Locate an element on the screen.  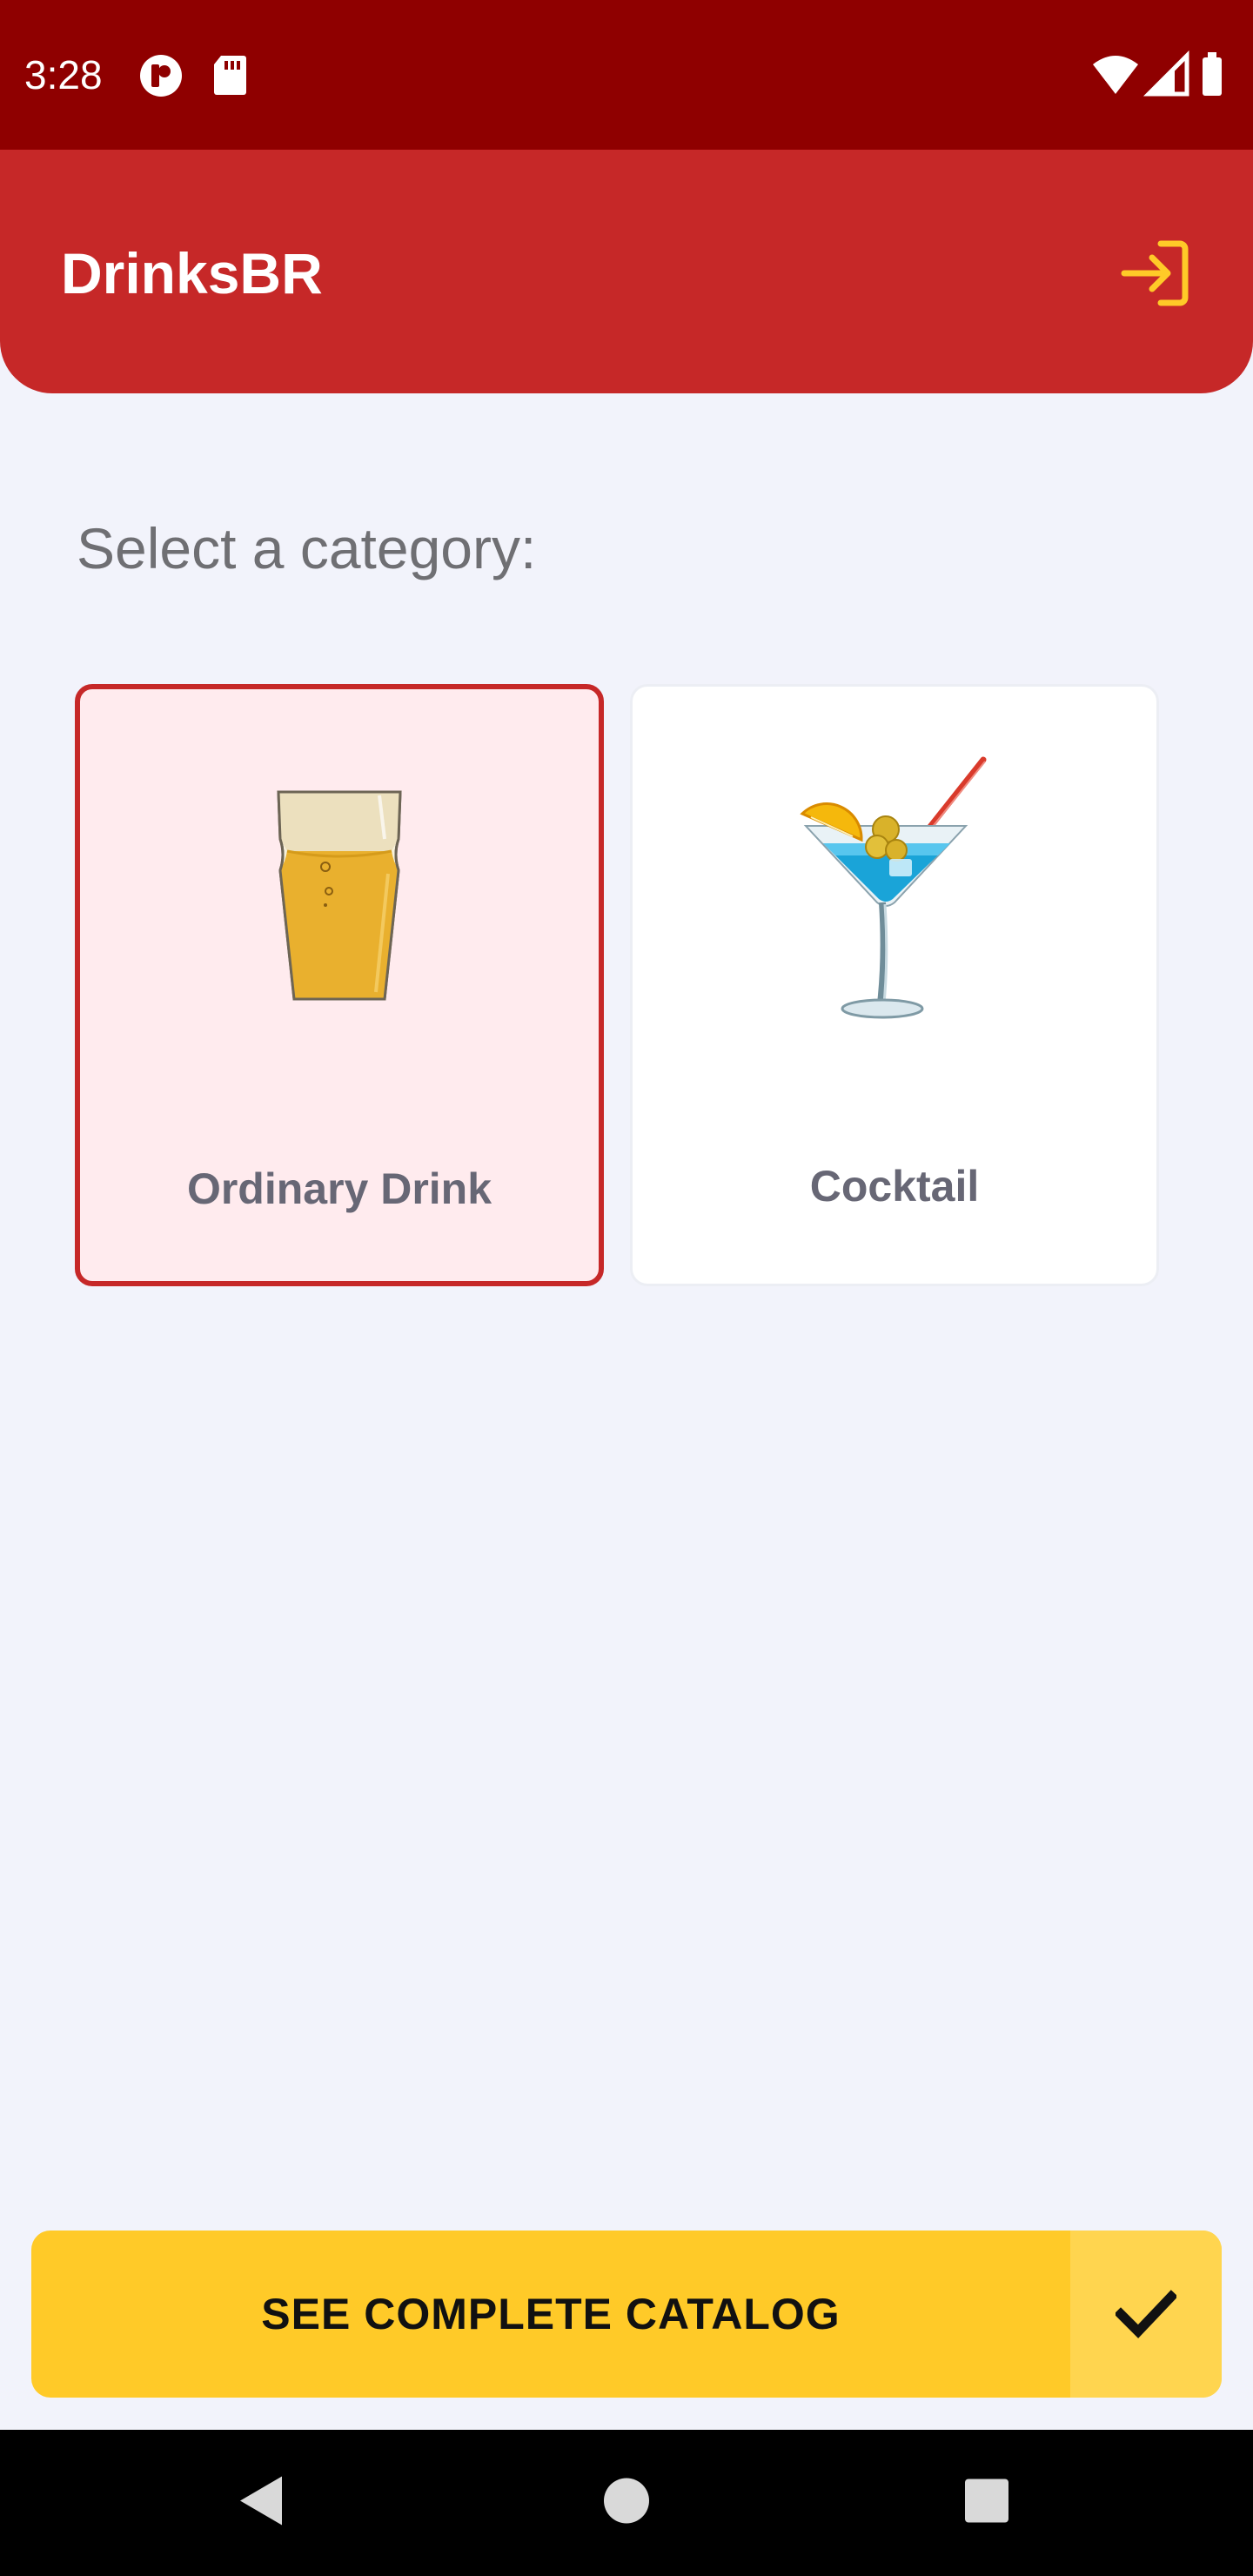
category-card-cocktail: Cocktail is located at coordinates (894, 985).